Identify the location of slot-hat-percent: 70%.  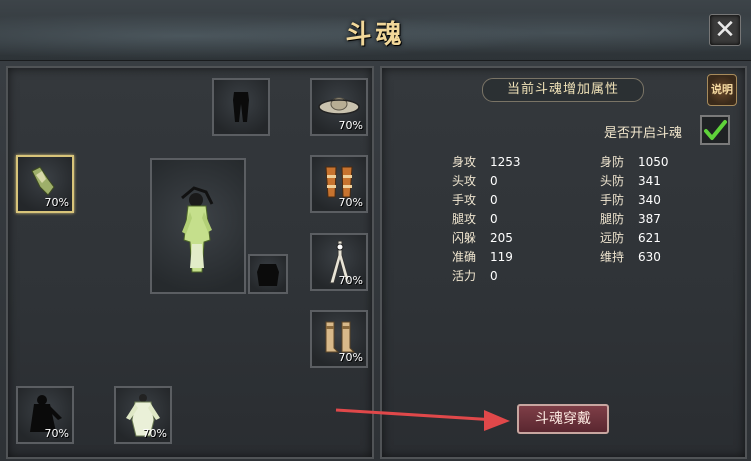
(350, 125).